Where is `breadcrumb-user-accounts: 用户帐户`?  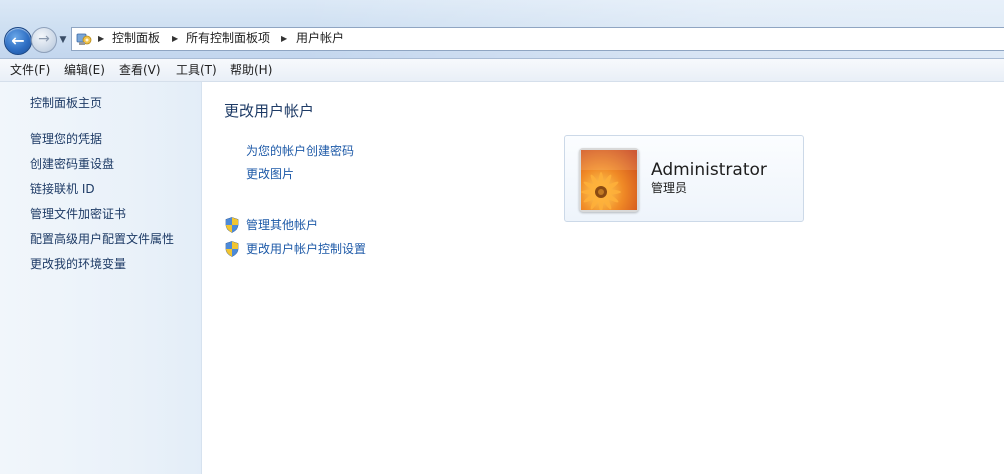
breadcrumb-user-accounts: 用户帐户 is located at coordinates (320, 38).